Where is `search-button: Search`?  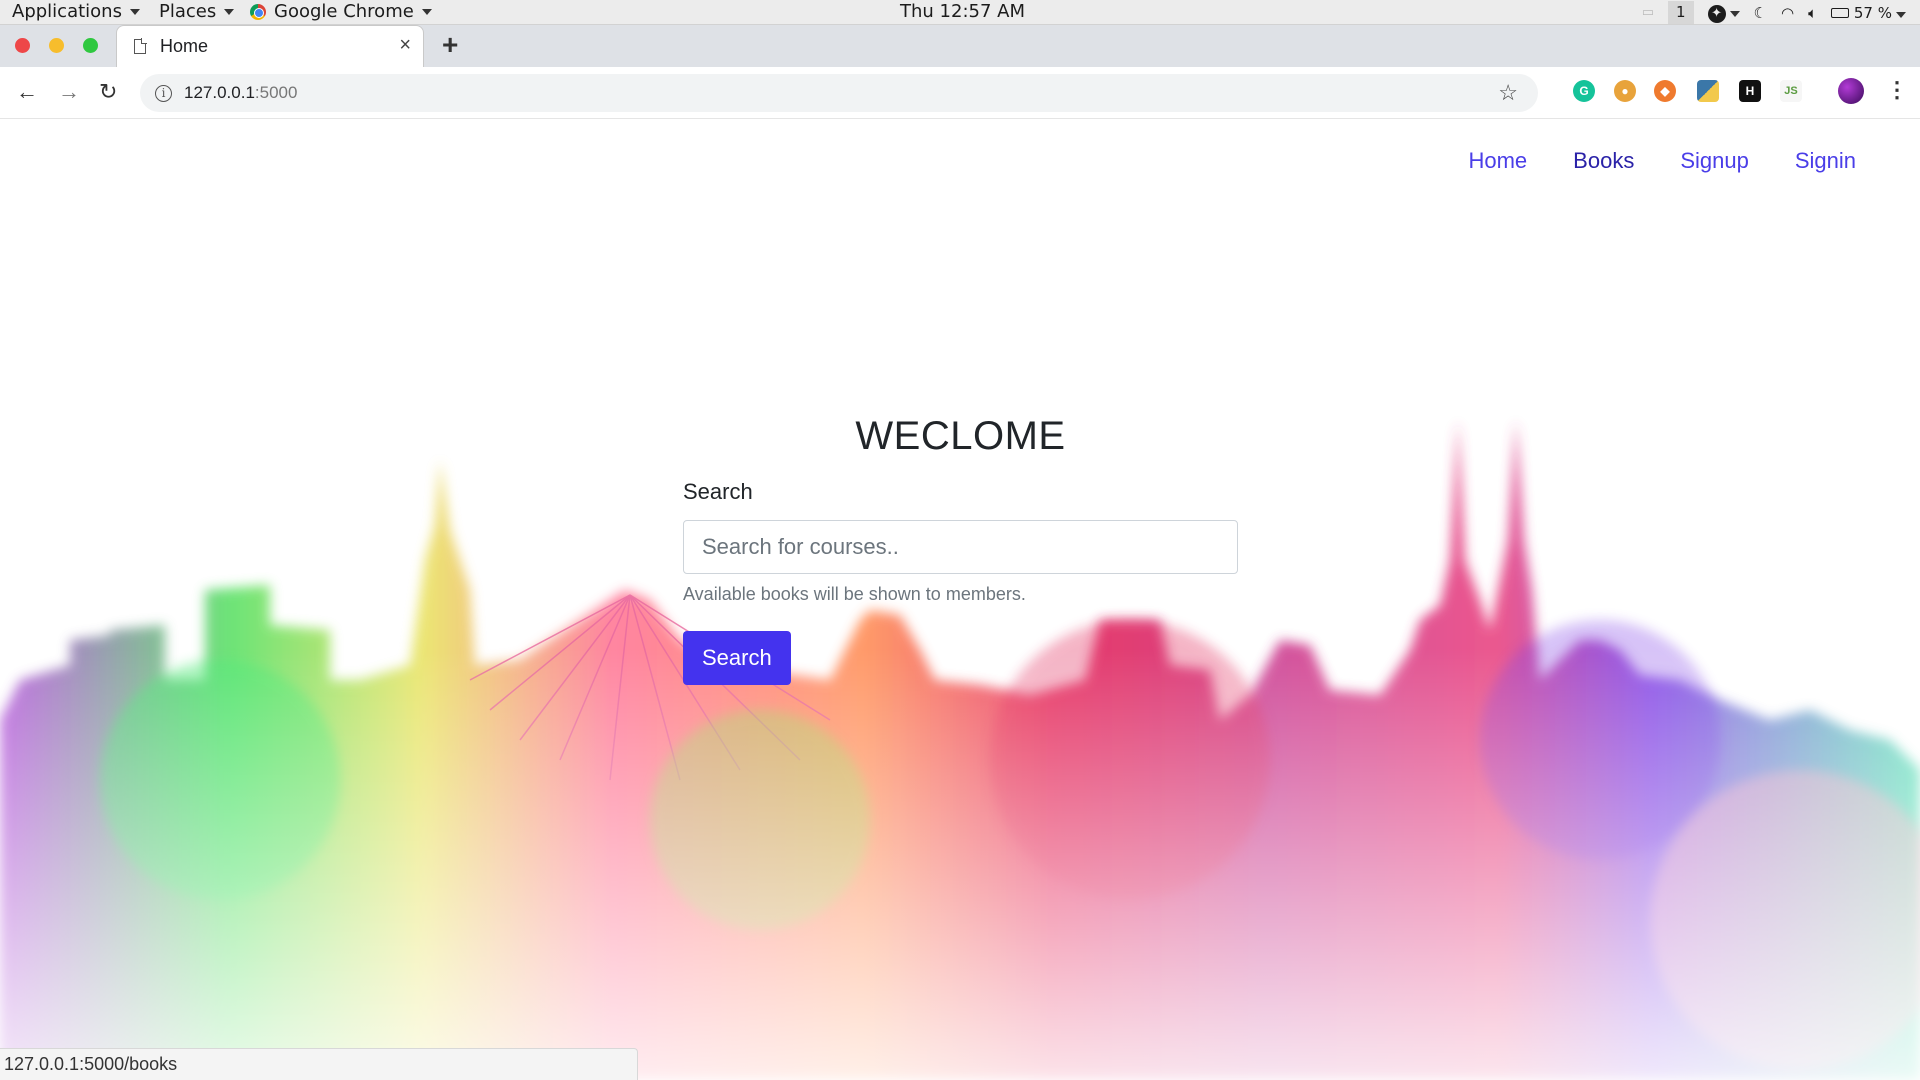 search-button: Search is located at coordinates (737, 658).